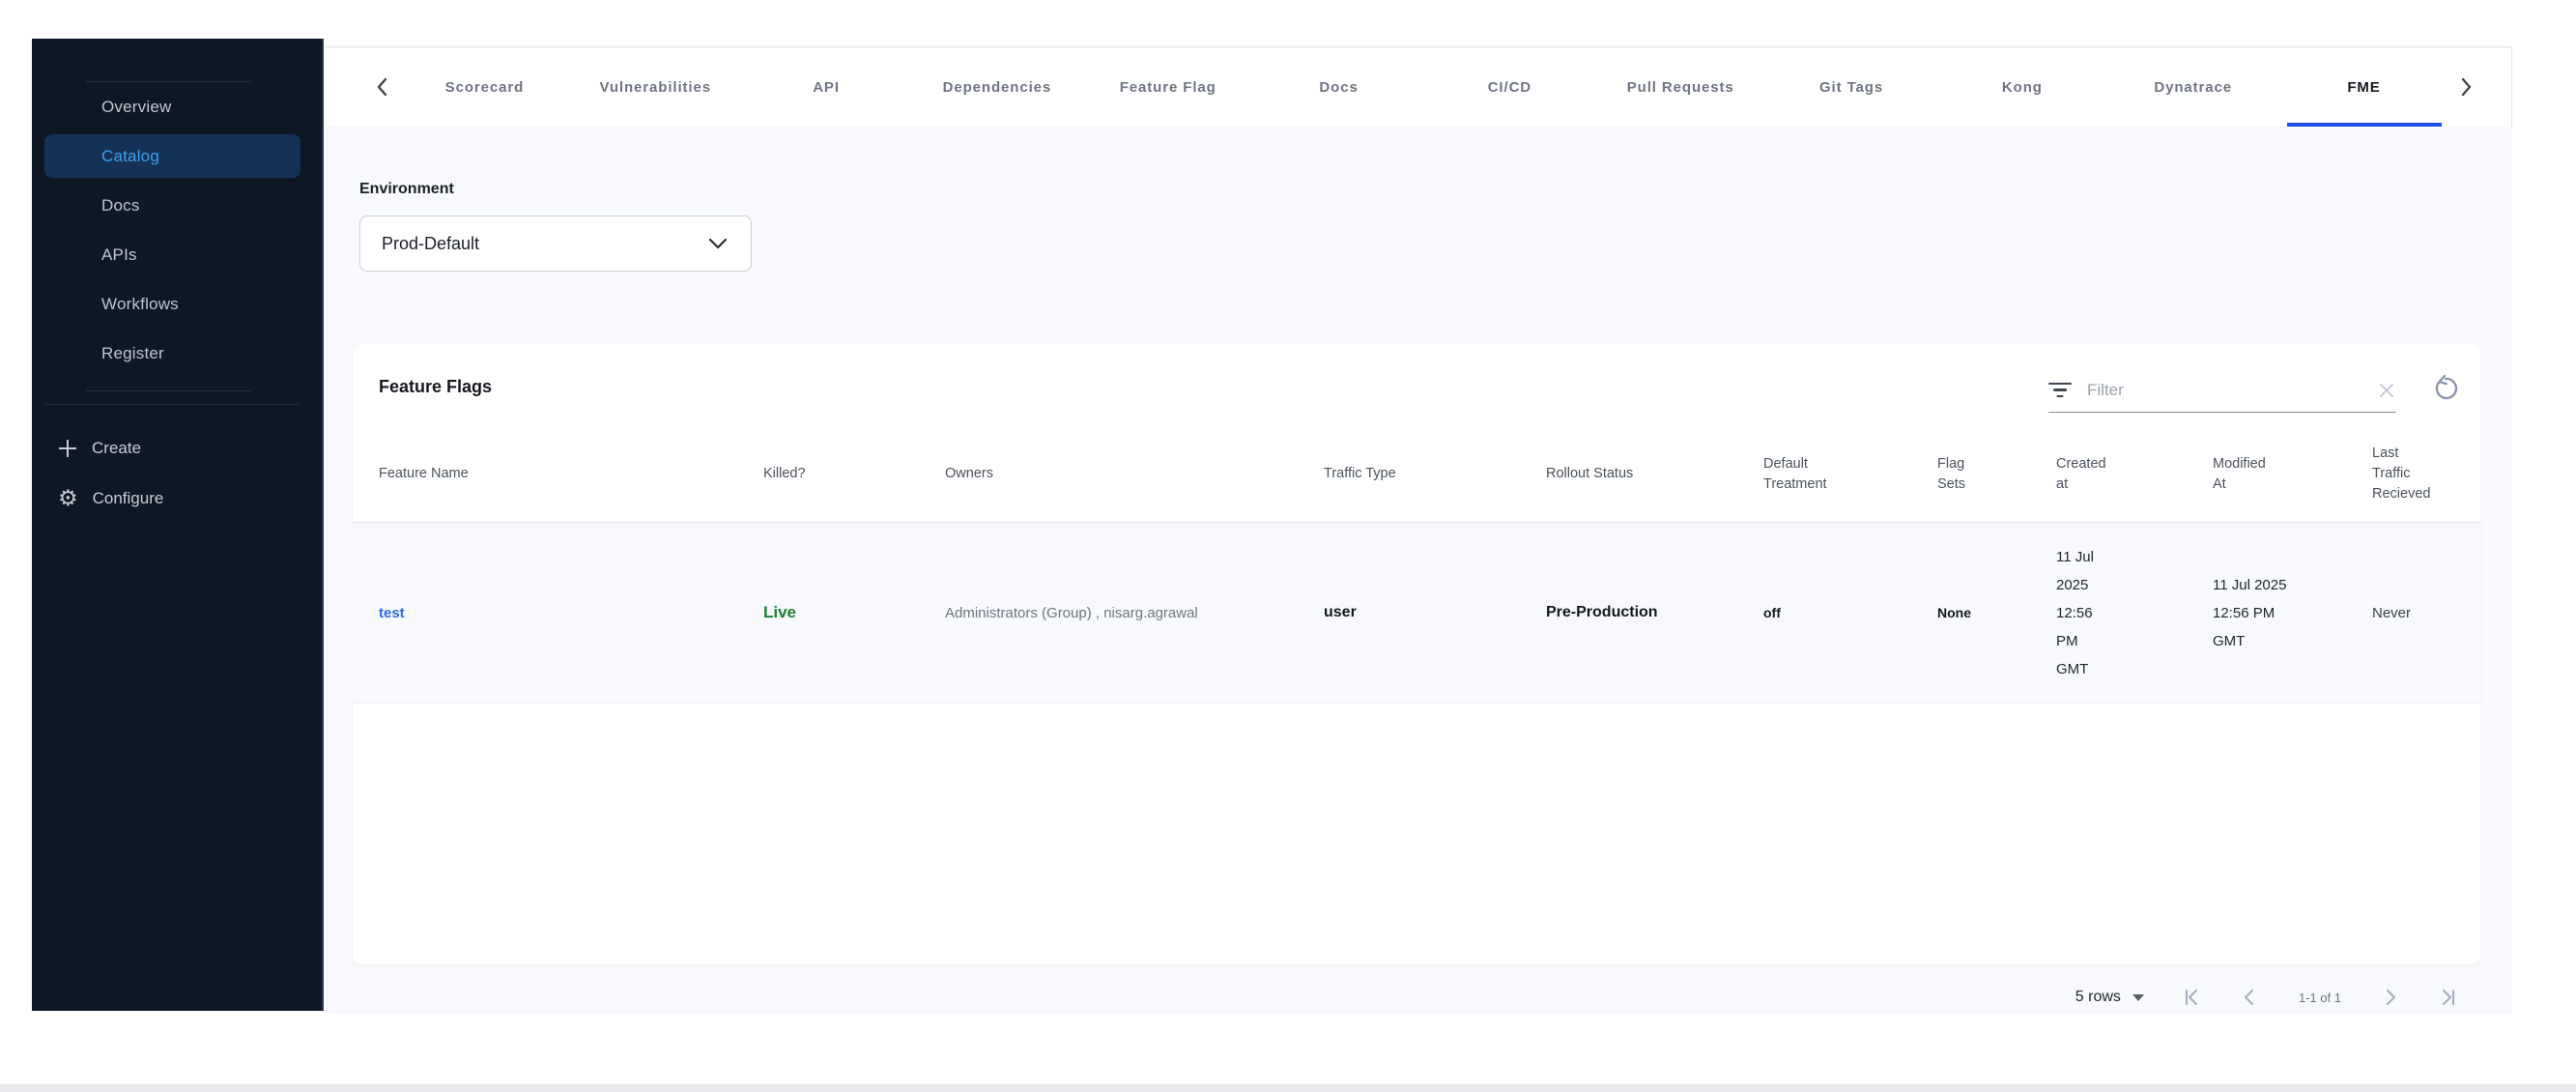 This screenshot has width=2576, height=1092. What do you see at coordinates (1168, 87) in the screenshot?
I see `tab-feature-flag: Feature Flag` at bounding box center [1168, 87].